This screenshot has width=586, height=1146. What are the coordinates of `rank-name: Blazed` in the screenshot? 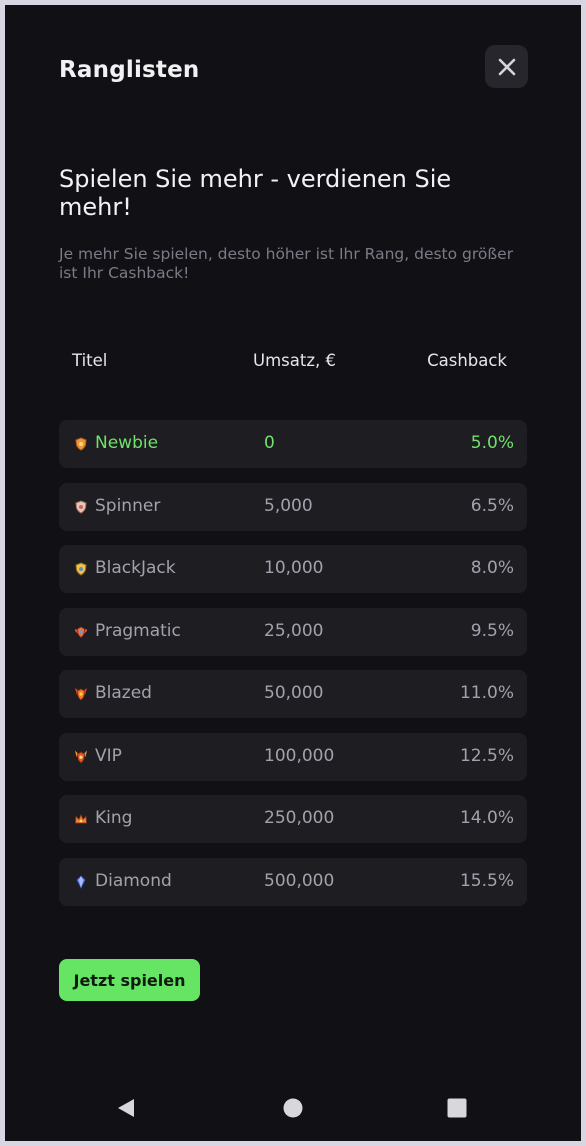 It's located at (123, 693).